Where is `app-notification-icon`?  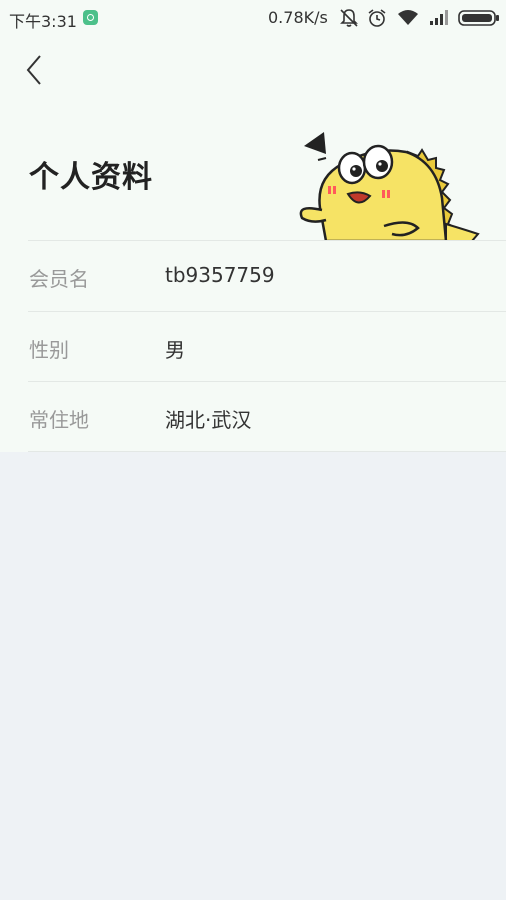 app-notification-icon is located at coordinates (90, 17).